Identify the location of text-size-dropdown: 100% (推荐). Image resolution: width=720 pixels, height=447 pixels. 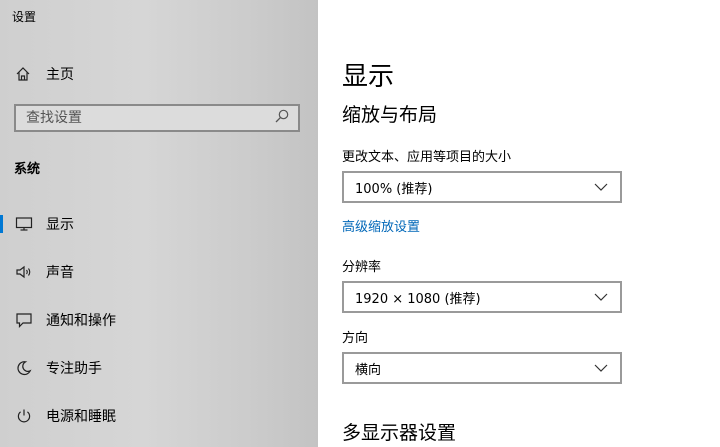
(482, 187).